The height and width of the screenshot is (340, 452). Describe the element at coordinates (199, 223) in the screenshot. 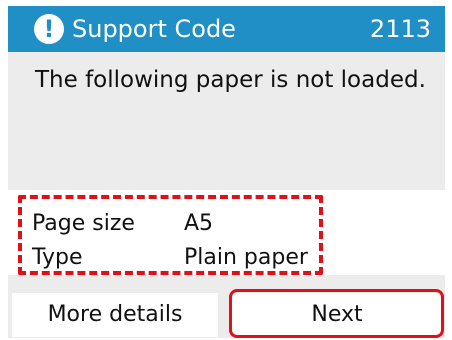

I see `page-size-value: A5` at that location.